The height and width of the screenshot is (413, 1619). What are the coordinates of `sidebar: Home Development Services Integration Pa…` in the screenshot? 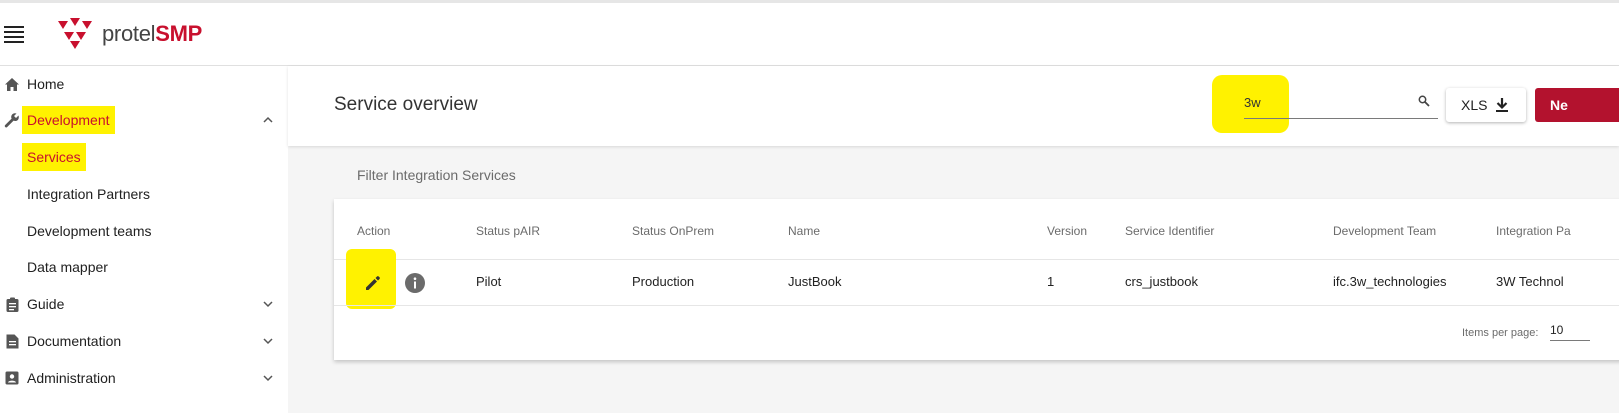 It's located at (144, 239).